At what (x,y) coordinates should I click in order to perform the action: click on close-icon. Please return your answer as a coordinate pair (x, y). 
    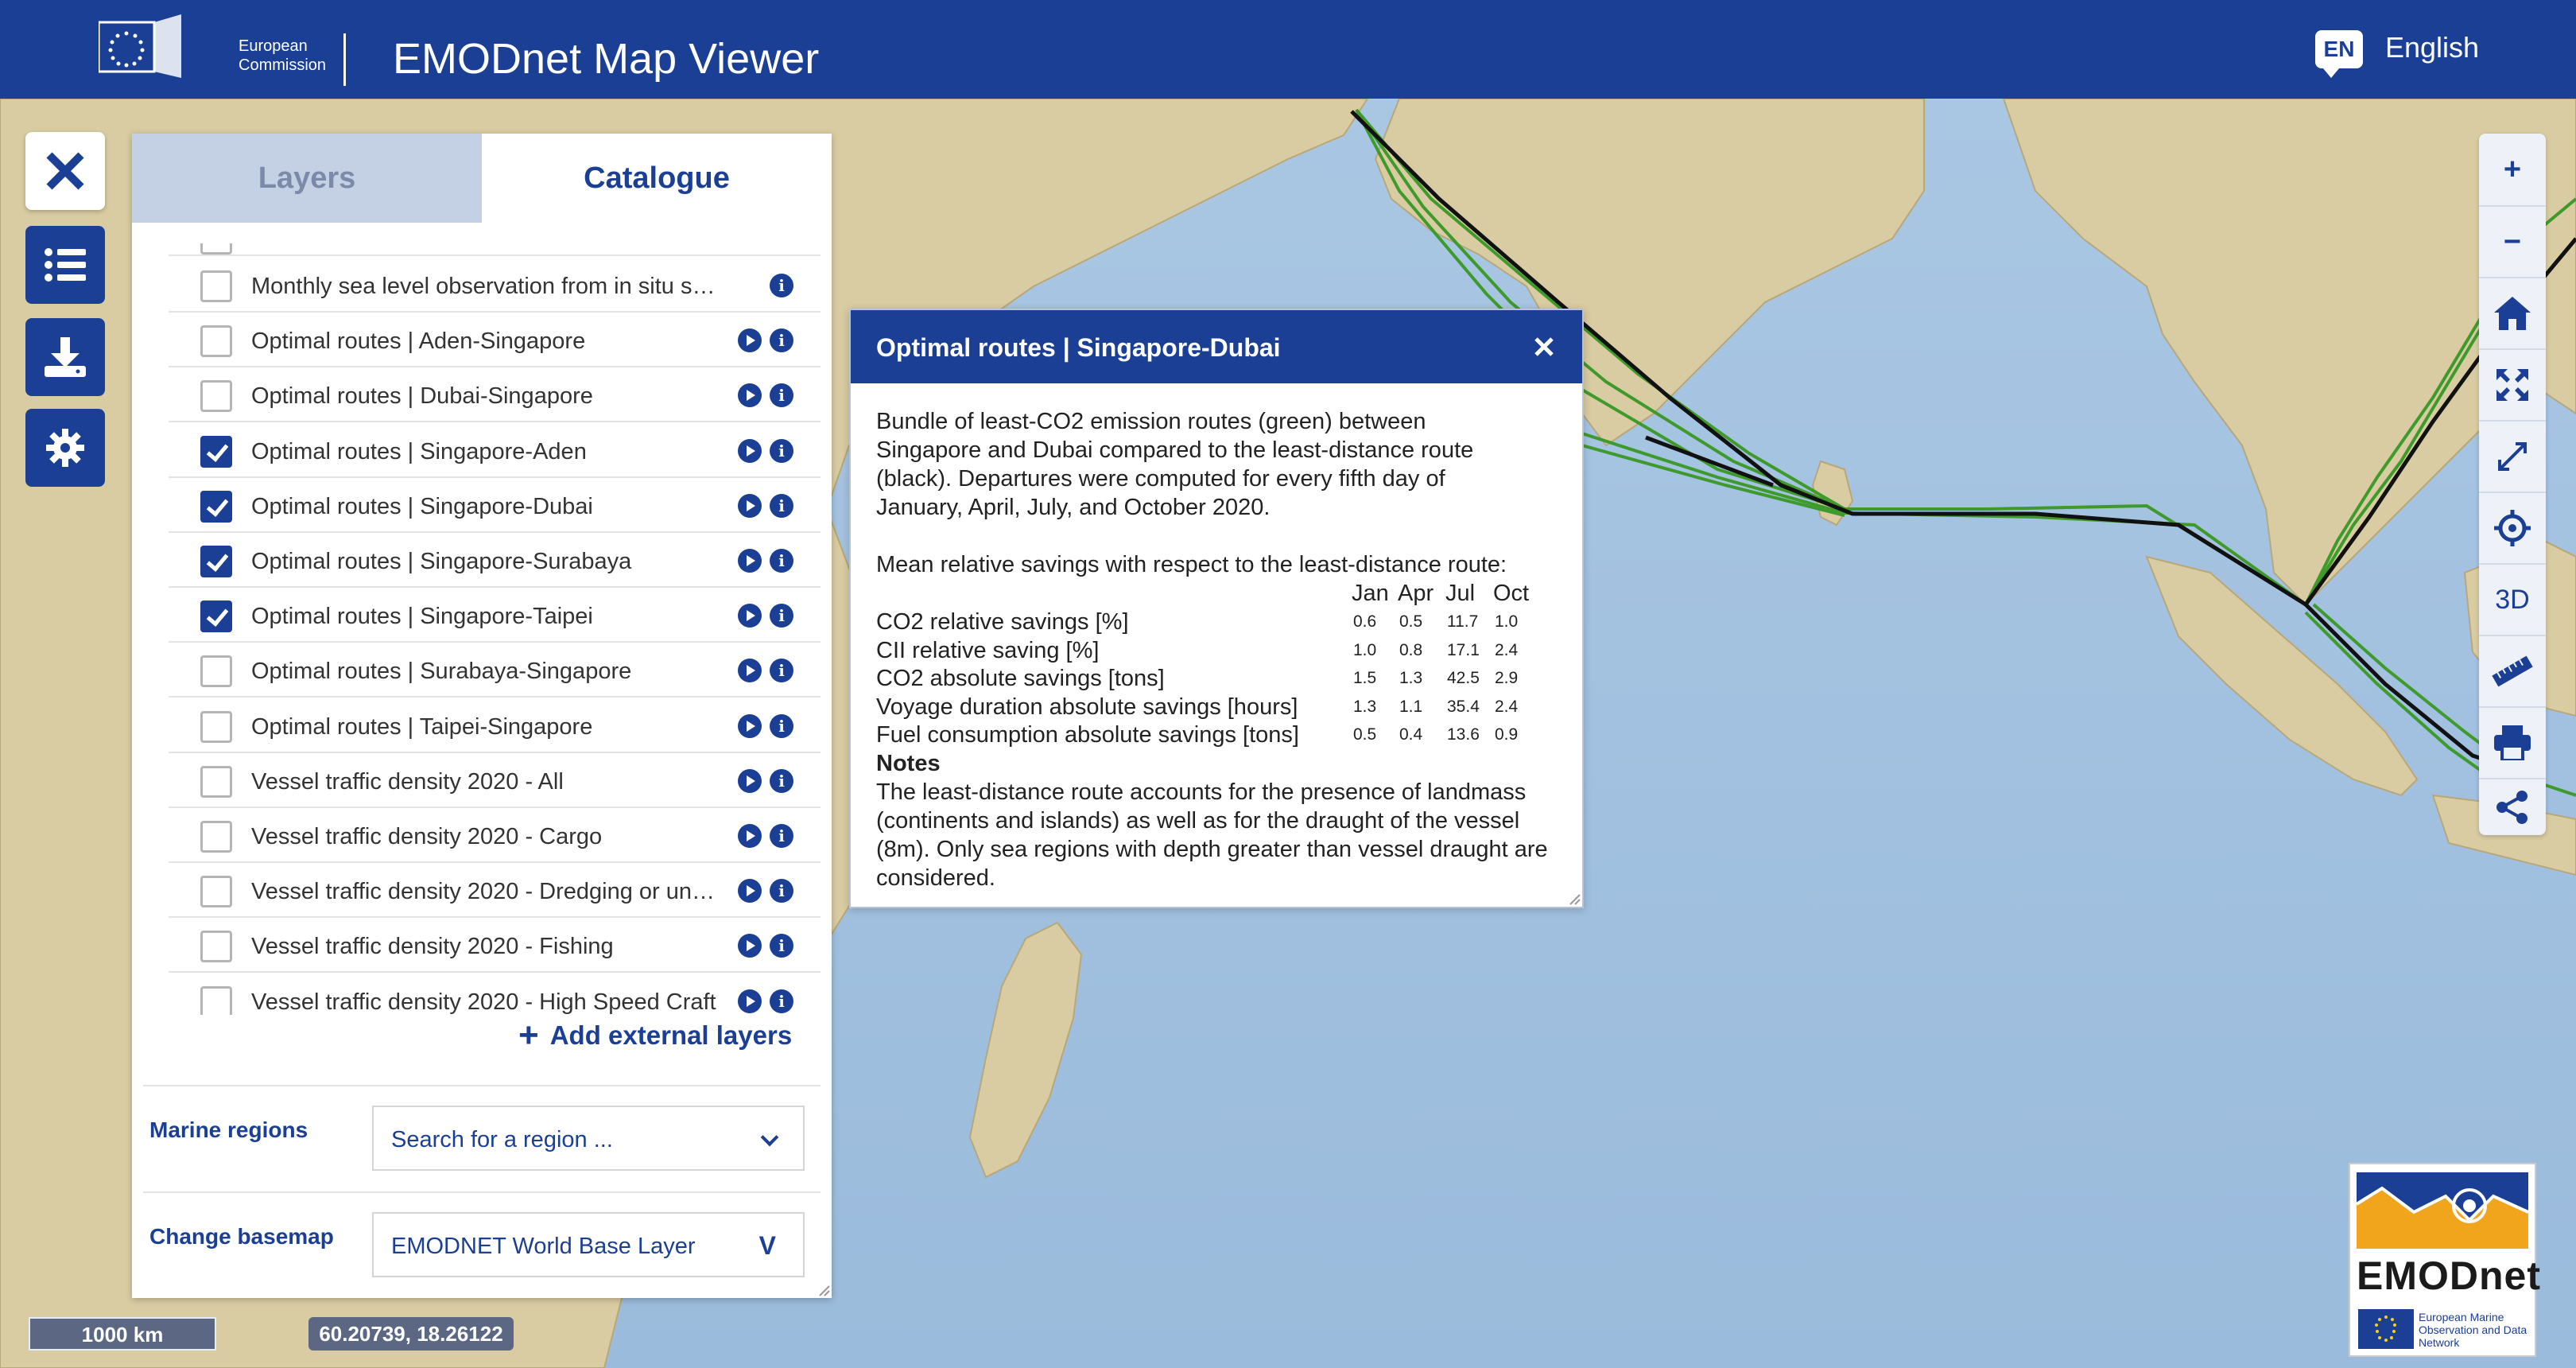
    Looking at the image, I should click on (1544, 347).